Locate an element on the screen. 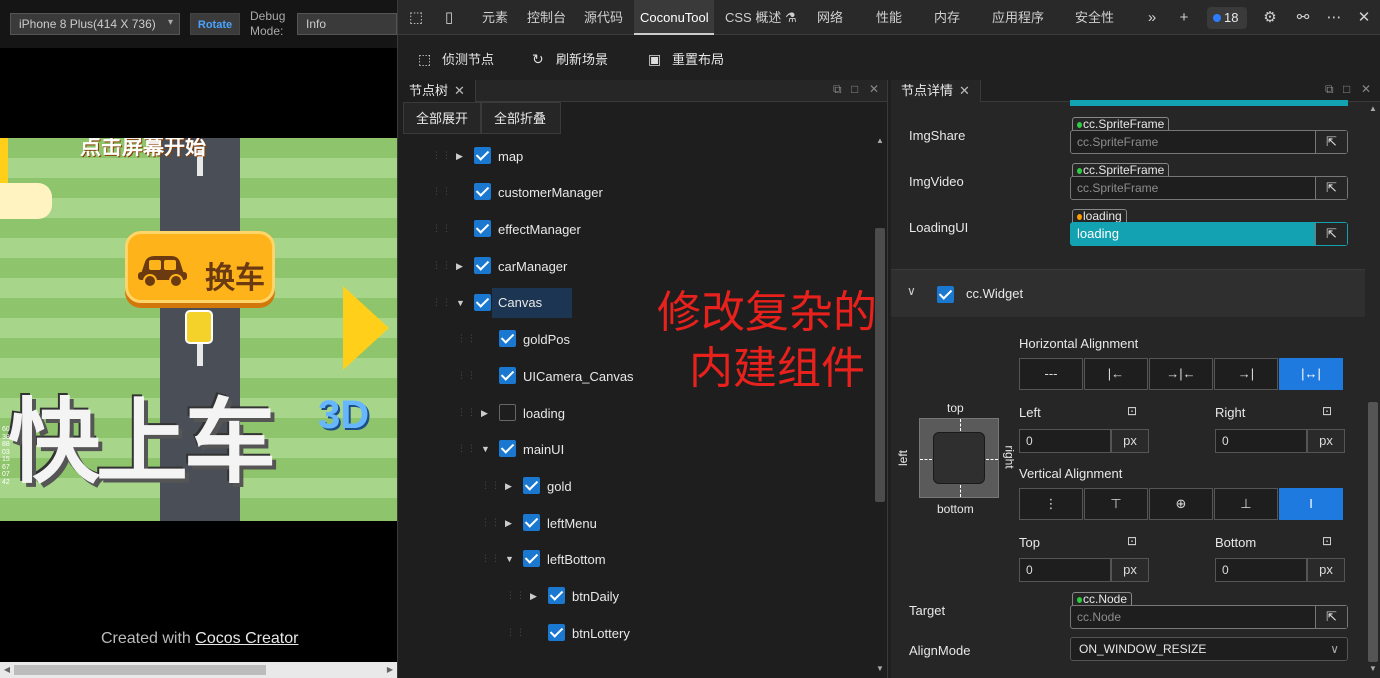 The width and height of the screenshot is (1380, 678). v-align-stretch-button: I is located at coordinates (1311, 504).